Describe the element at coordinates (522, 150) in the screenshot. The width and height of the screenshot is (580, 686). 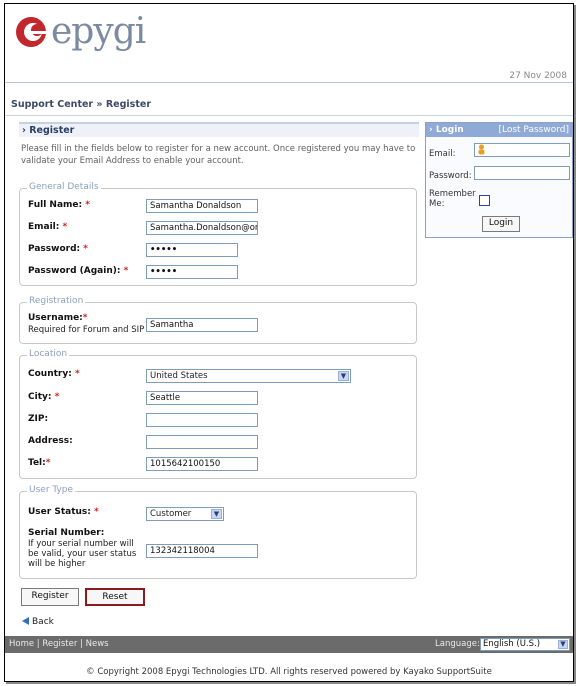
I see `login-email-field` at that location.